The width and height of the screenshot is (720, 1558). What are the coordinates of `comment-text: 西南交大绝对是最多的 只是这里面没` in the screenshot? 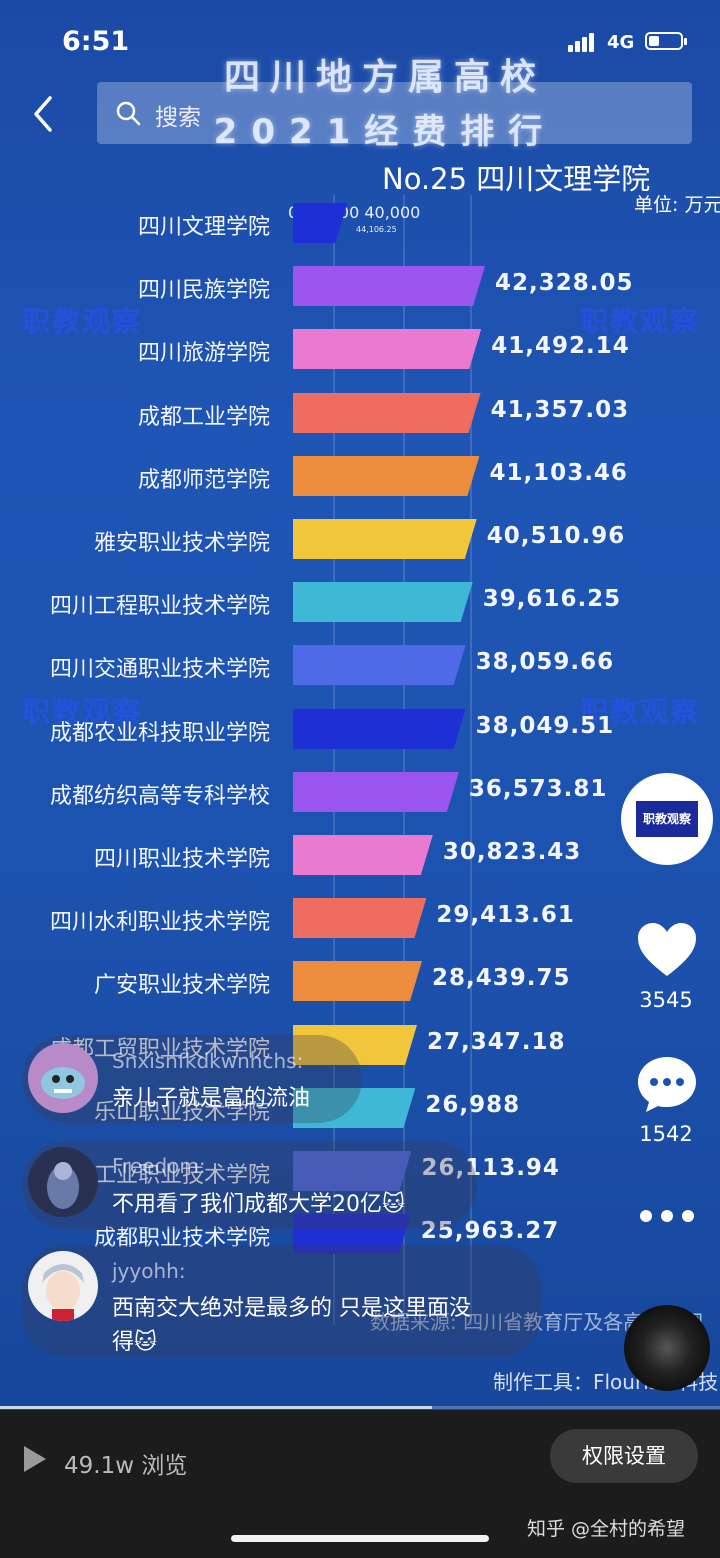 It's located at (291, 1308).